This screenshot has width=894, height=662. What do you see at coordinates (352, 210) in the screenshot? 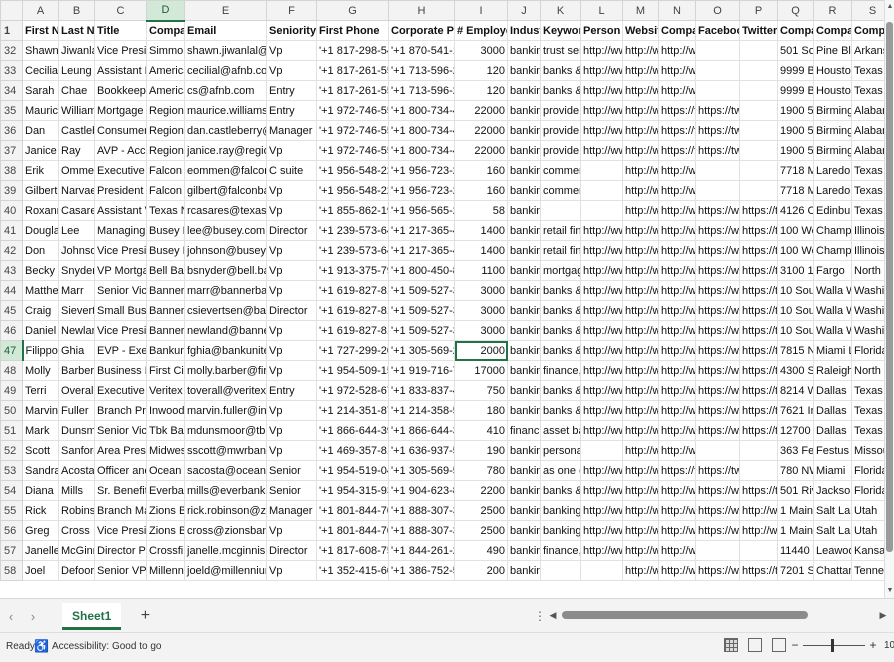
I see `cell: '+1 855-862-1920` at bounding box center [352, 210].